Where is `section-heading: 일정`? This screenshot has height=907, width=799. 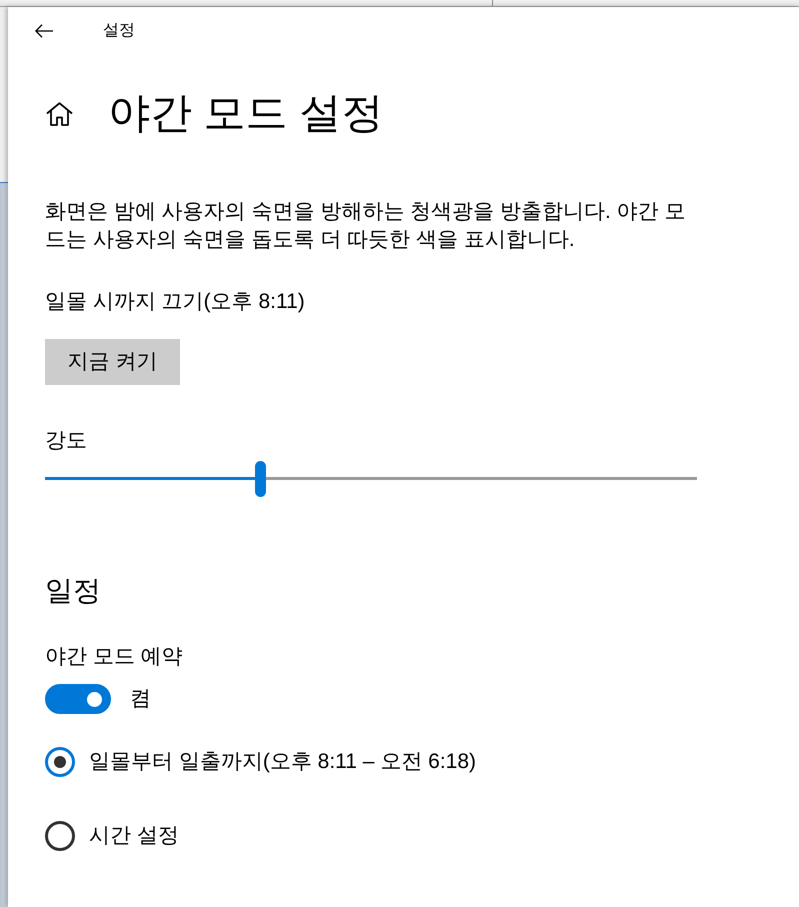 section-heading: 일정 is located at coordinates (73, 591).